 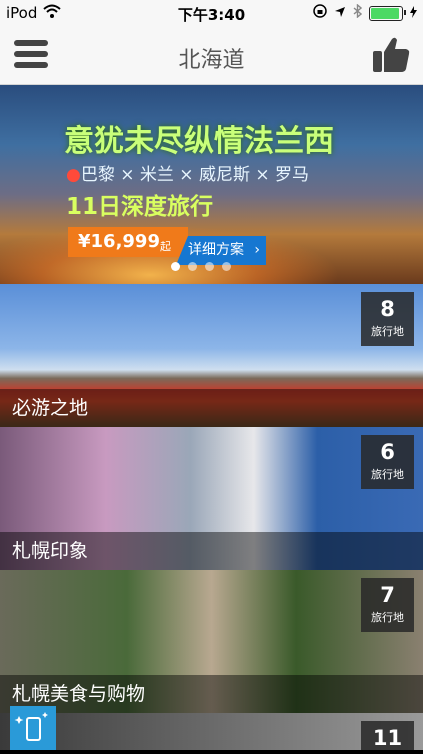 I want to click on destination-count-badge: 8 旅行地, so click(x=387, y=319).